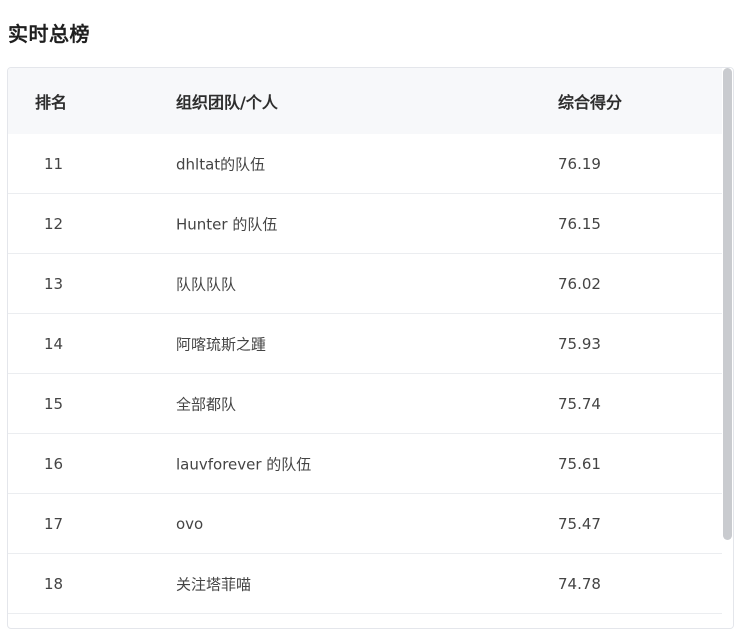 The image size is (755, 629). What do you see at coordinates (54, 523) in the screenshot?
I see `rank-cell: 17` at bounding box center [54, 523].